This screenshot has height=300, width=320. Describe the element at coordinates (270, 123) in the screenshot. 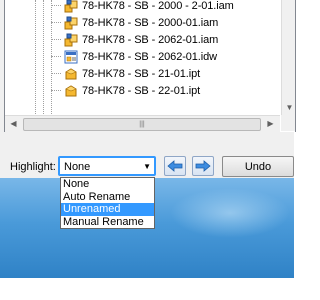

I see `scroll-right-icon: ▶` at that location.